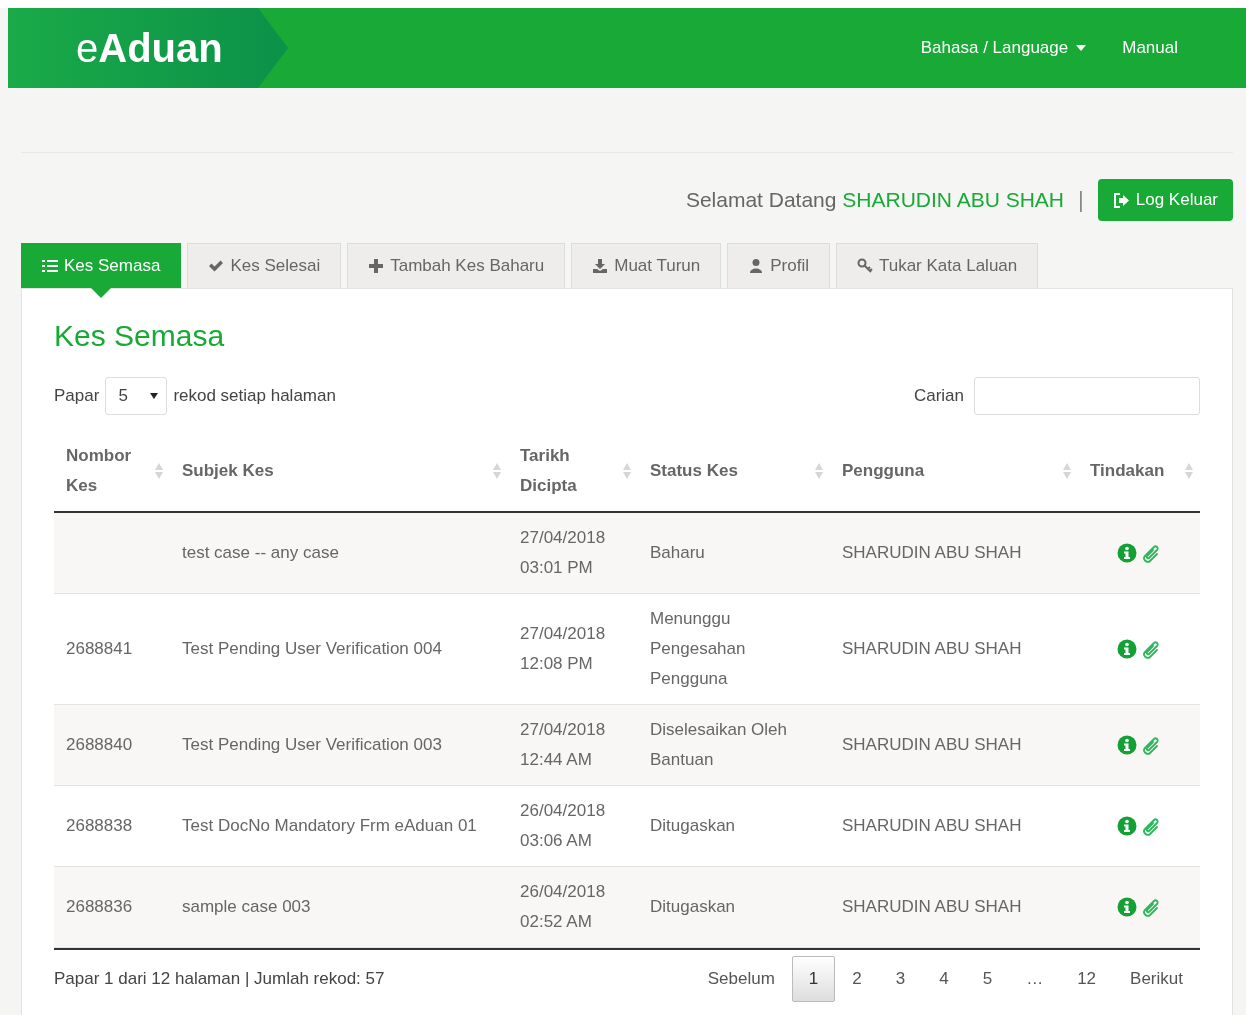  What do you see at coordinates (677, 552) in the screenshot?
I see `table-cell: Baharu` at bounding box center [677, 552].